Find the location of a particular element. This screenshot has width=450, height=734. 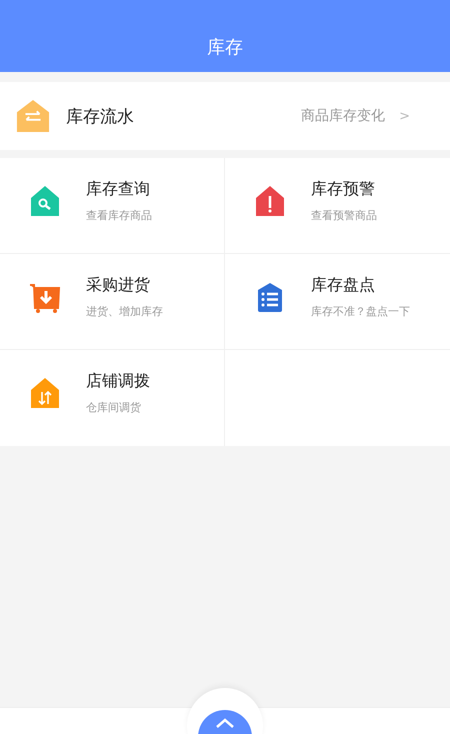

menu-tile: 采购进货 进货、增加库存 is located at coordinates (112, 302).